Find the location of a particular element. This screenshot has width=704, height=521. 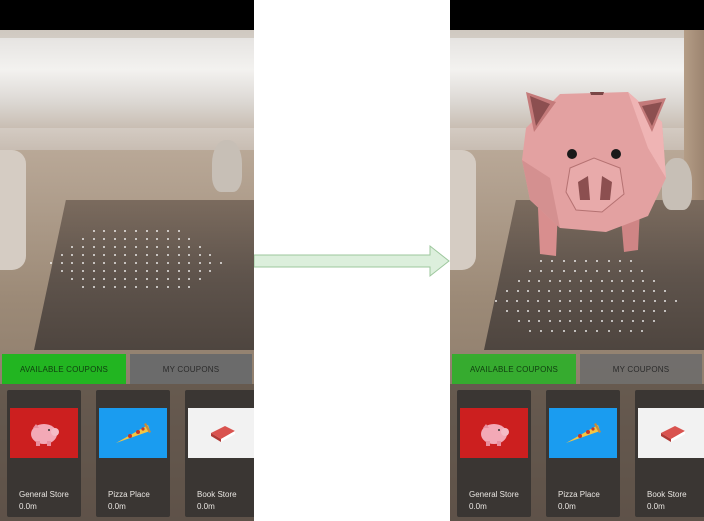

coupon-distance: 0.0m is located at coordinates (478, 506).